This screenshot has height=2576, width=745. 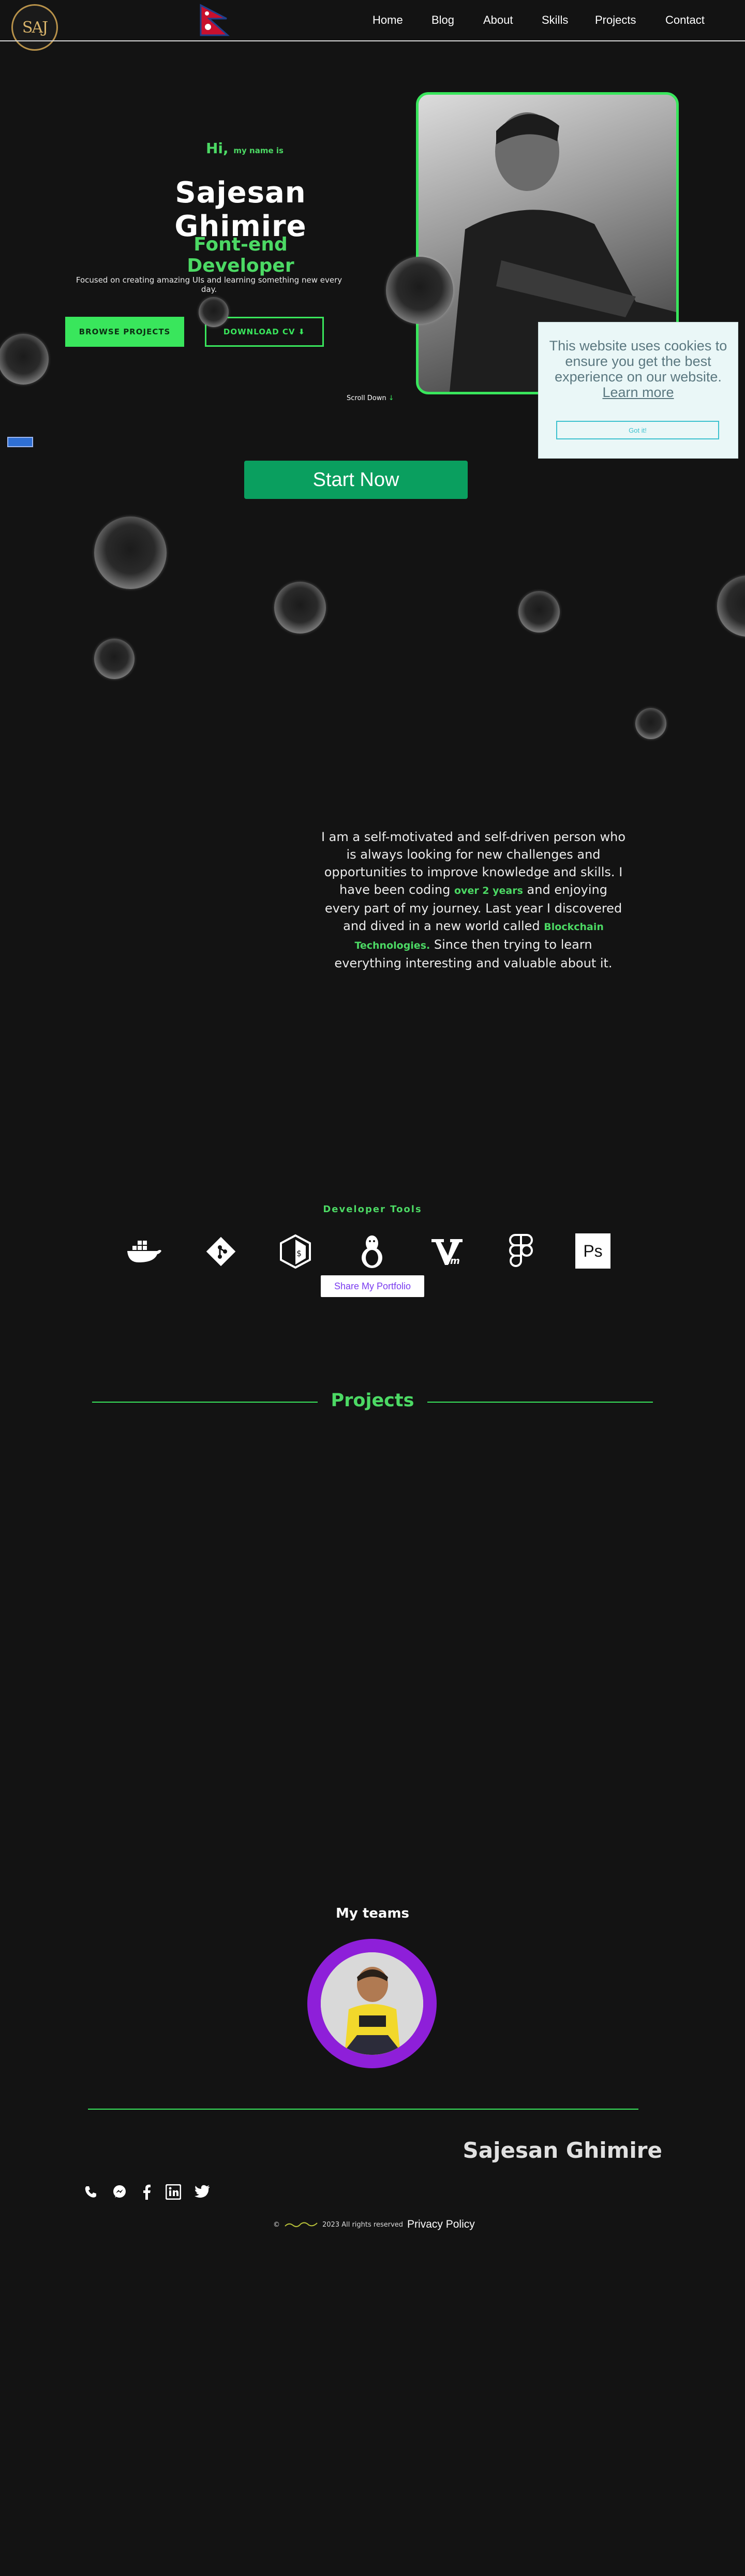 I want to click on hero-greeting: Hi, my name is, so click(x=245, y=148).